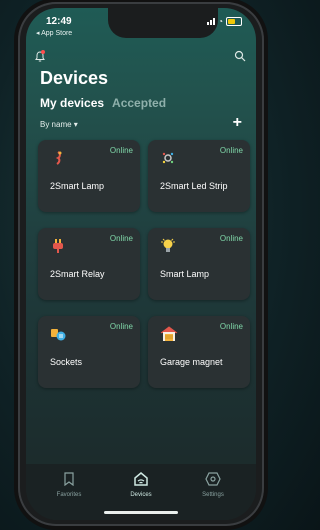 This screenshot has width=320, height=530. Describe the element at coordinates (237, 123) in the screenshot. I see `add-device-button: +` at that location.